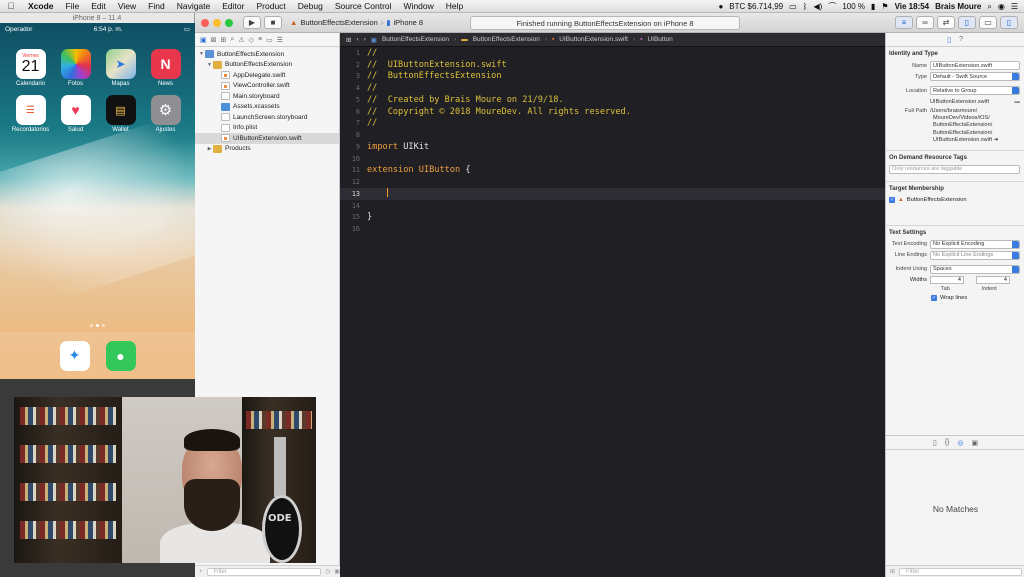  What do you see at coordinates (73, 6) in the screenshot?
I see `menu-file: File` at bounding box center [73, 6].